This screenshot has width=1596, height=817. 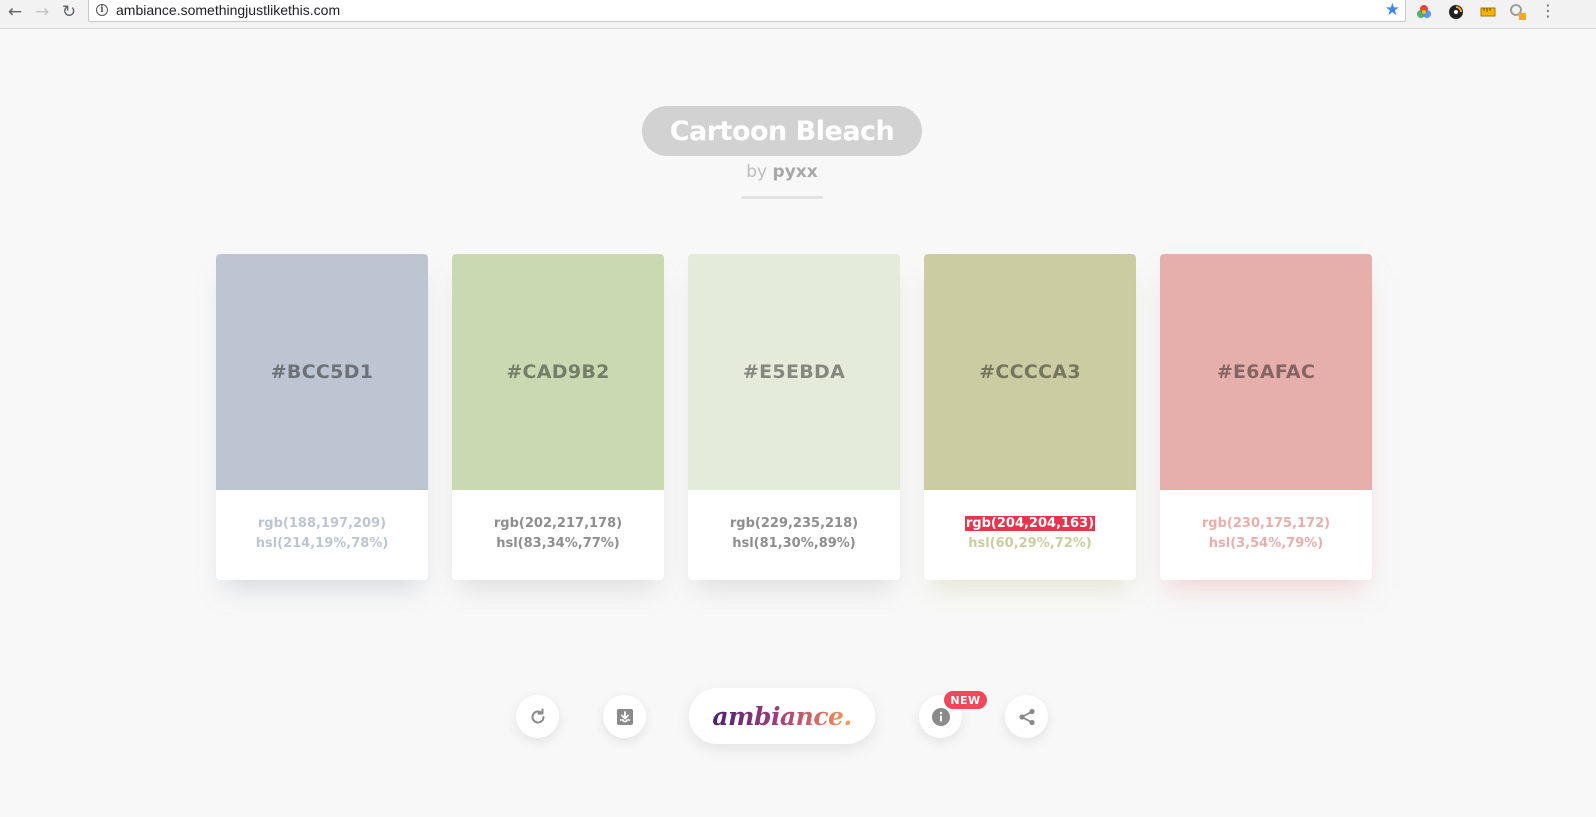 What do you see at coordinates (1456, 11) in the screenshot?
I see `dark-circle-extension-icon` at bounding box center [1456, 11].